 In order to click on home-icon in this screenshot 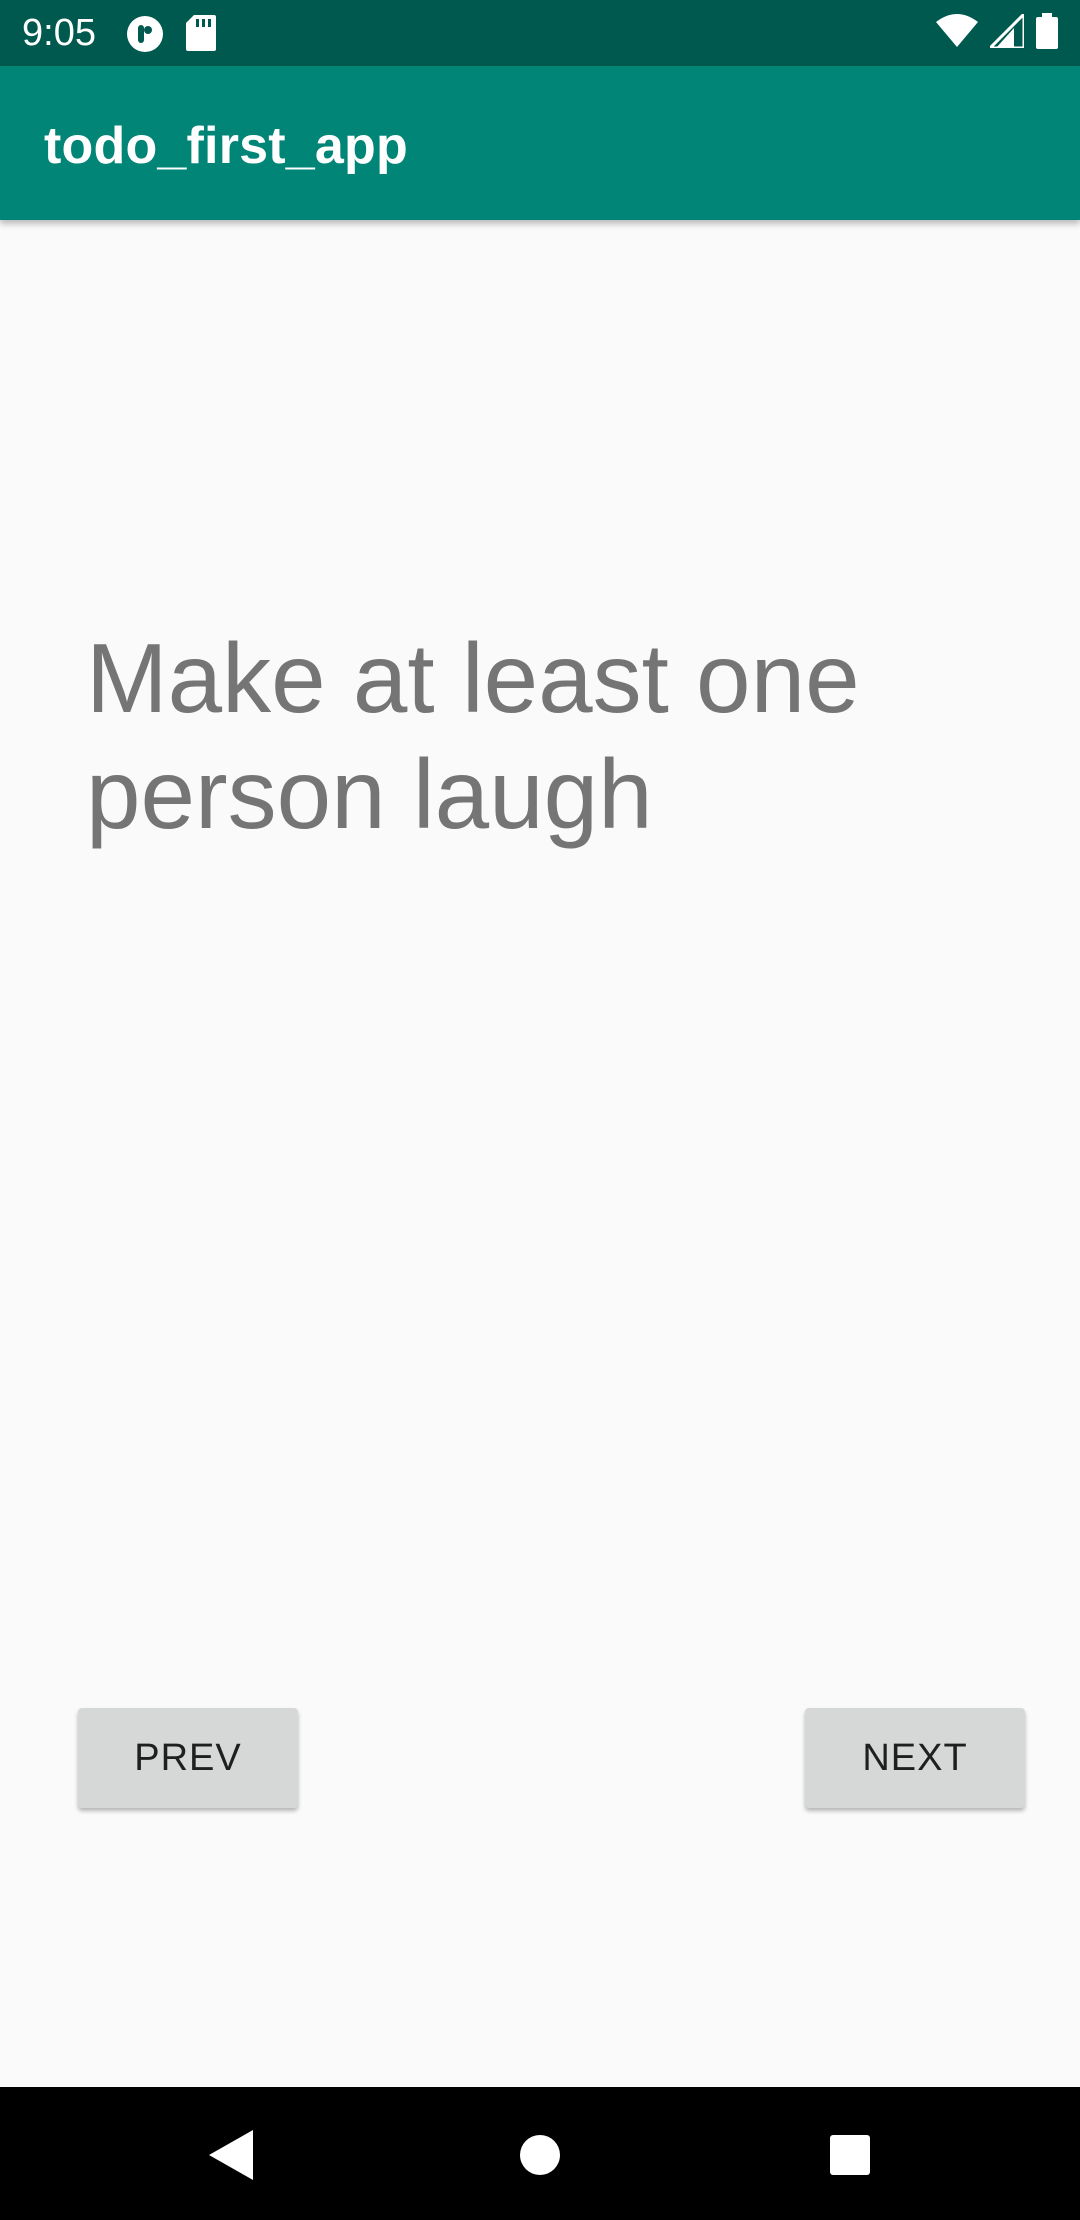, I will do `click(540, 2155)`.